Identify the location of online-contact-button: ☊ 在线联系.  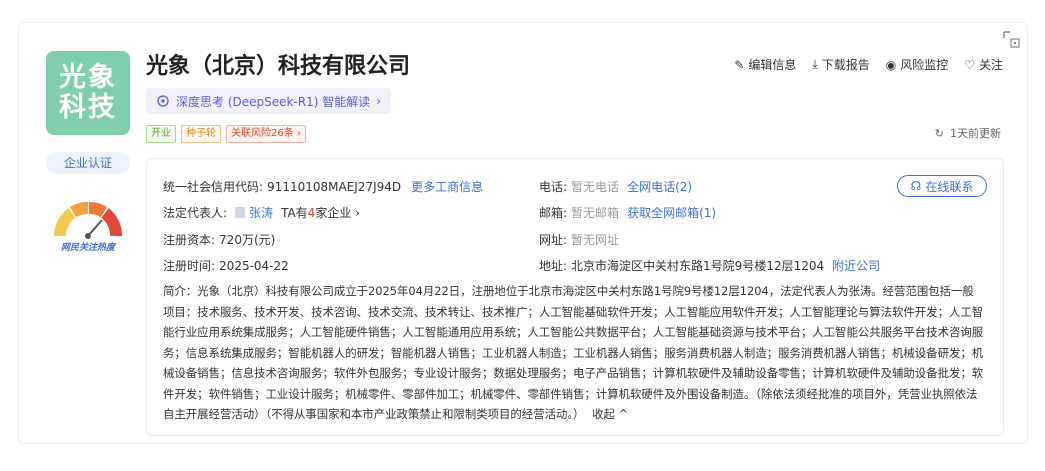
(942, 186).